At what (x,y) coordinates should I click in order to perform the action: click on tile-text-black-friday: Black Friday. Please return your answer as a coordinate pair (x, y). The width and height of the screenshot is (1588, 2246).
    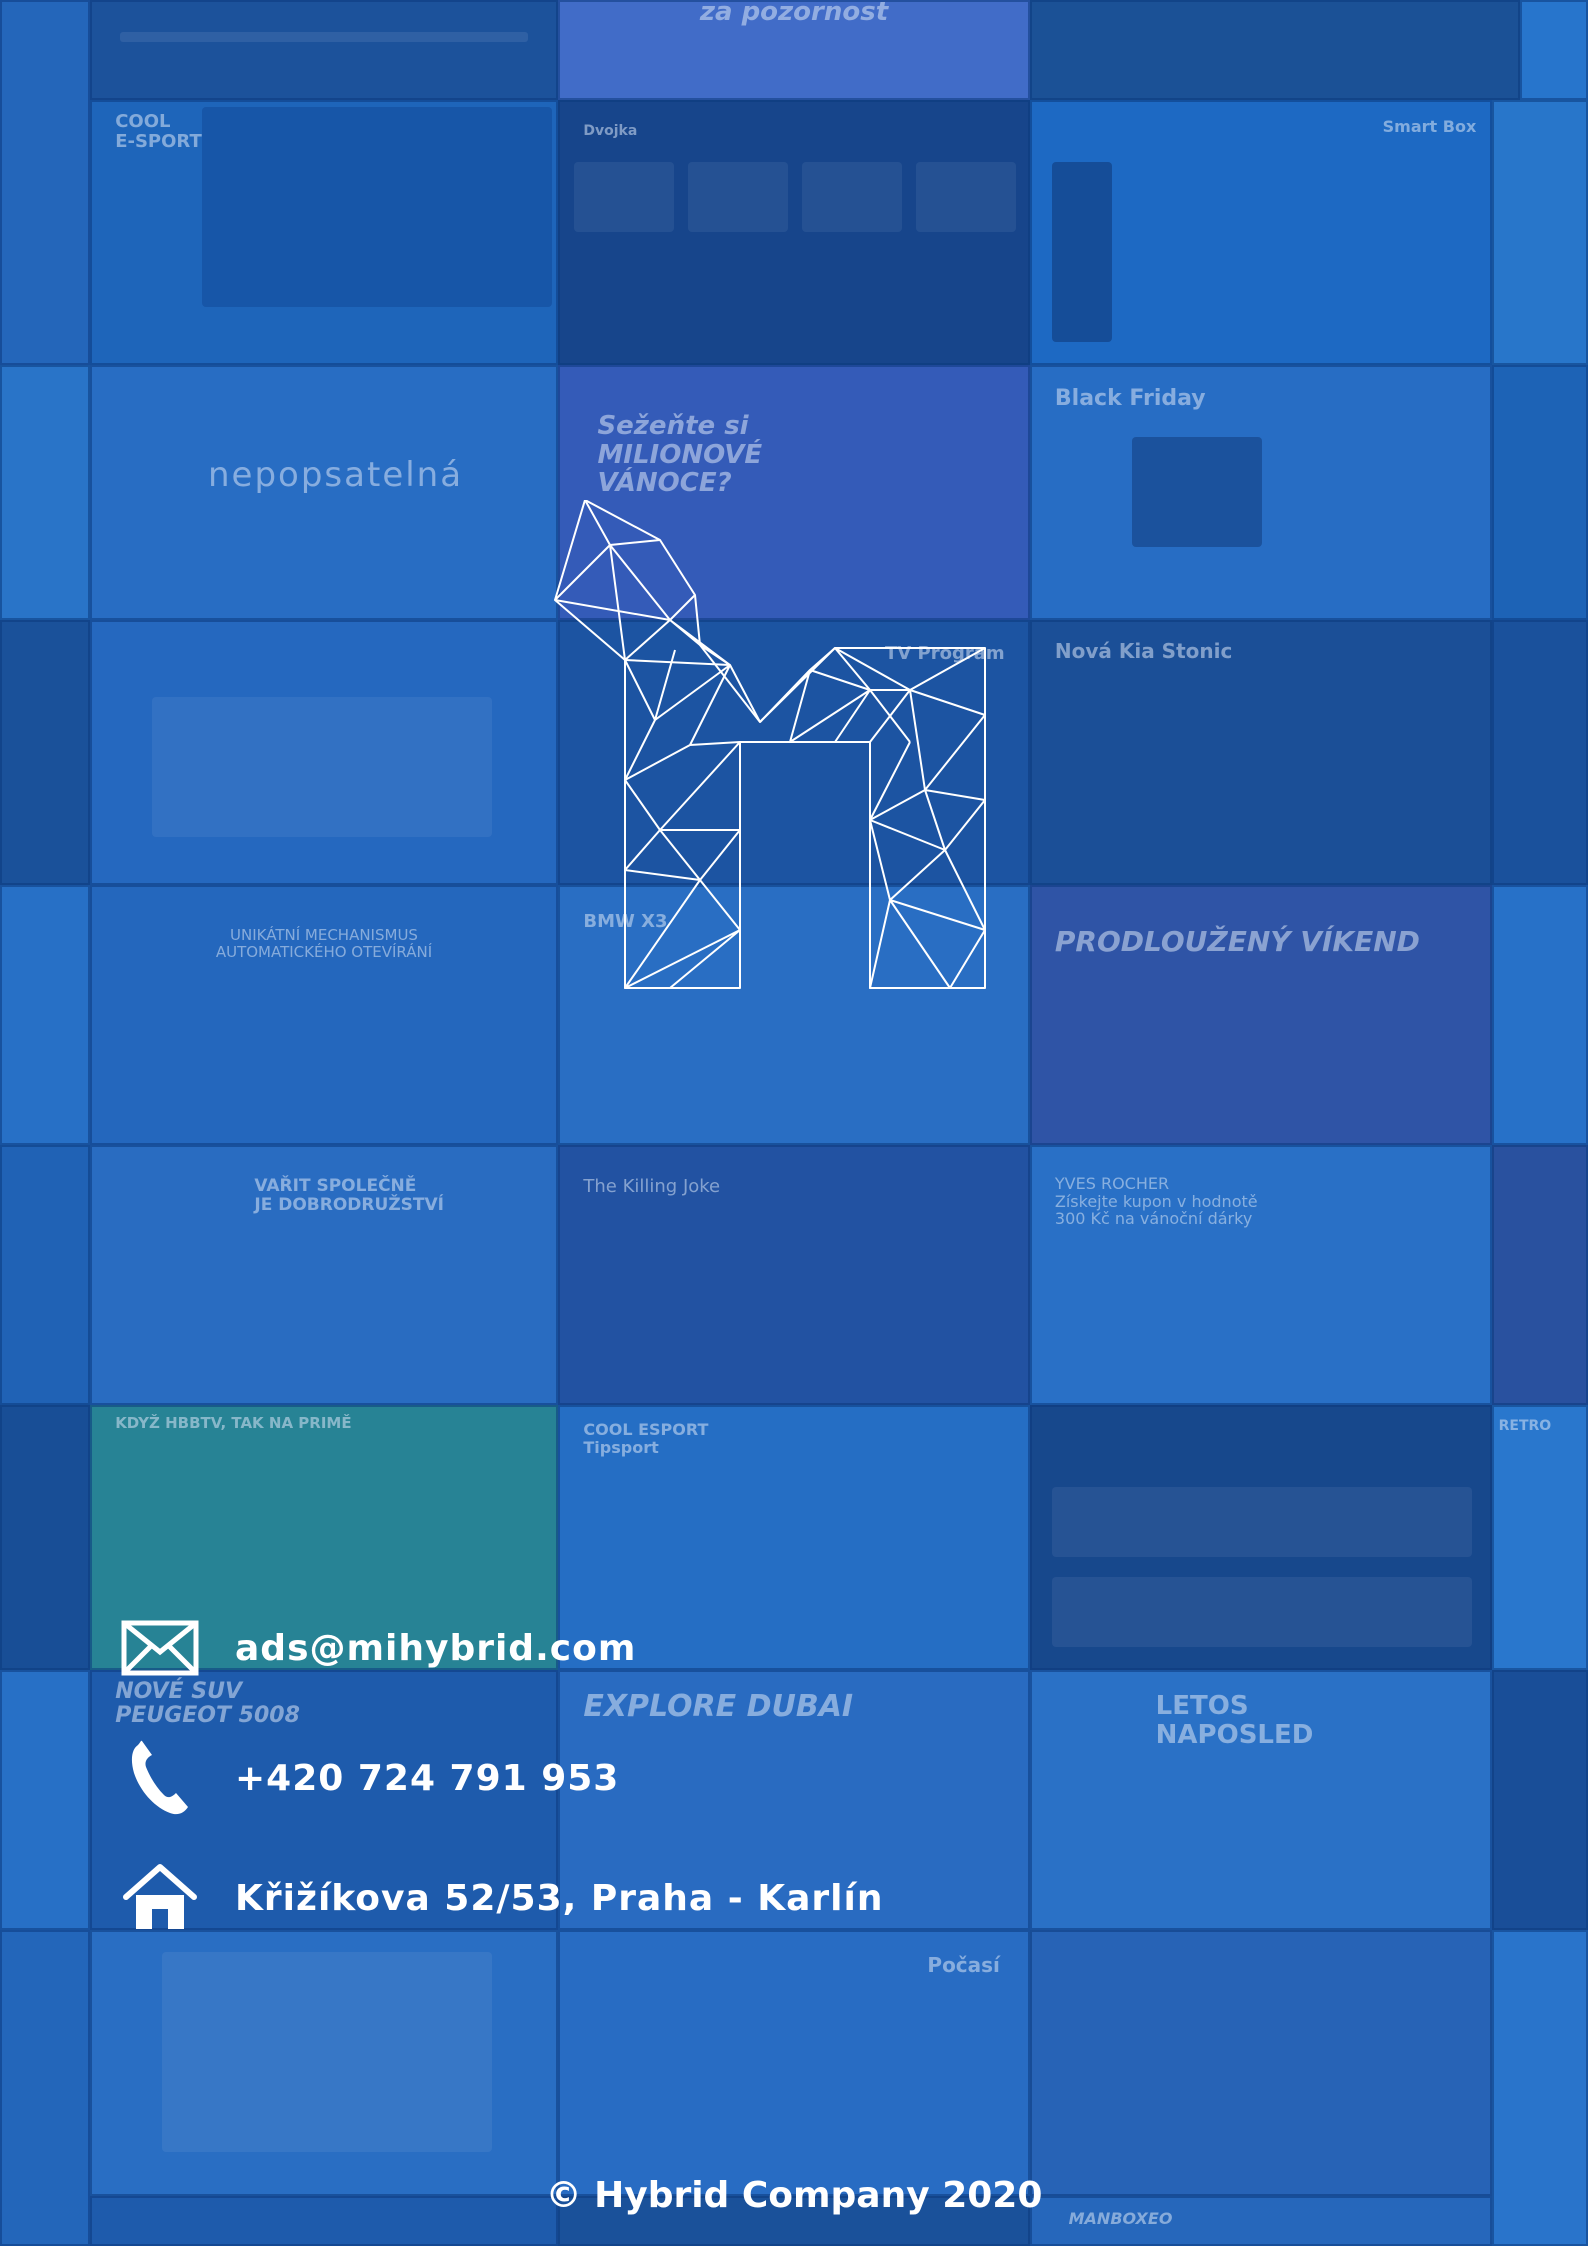
    Looking at the image, I should click on (1130, 398).